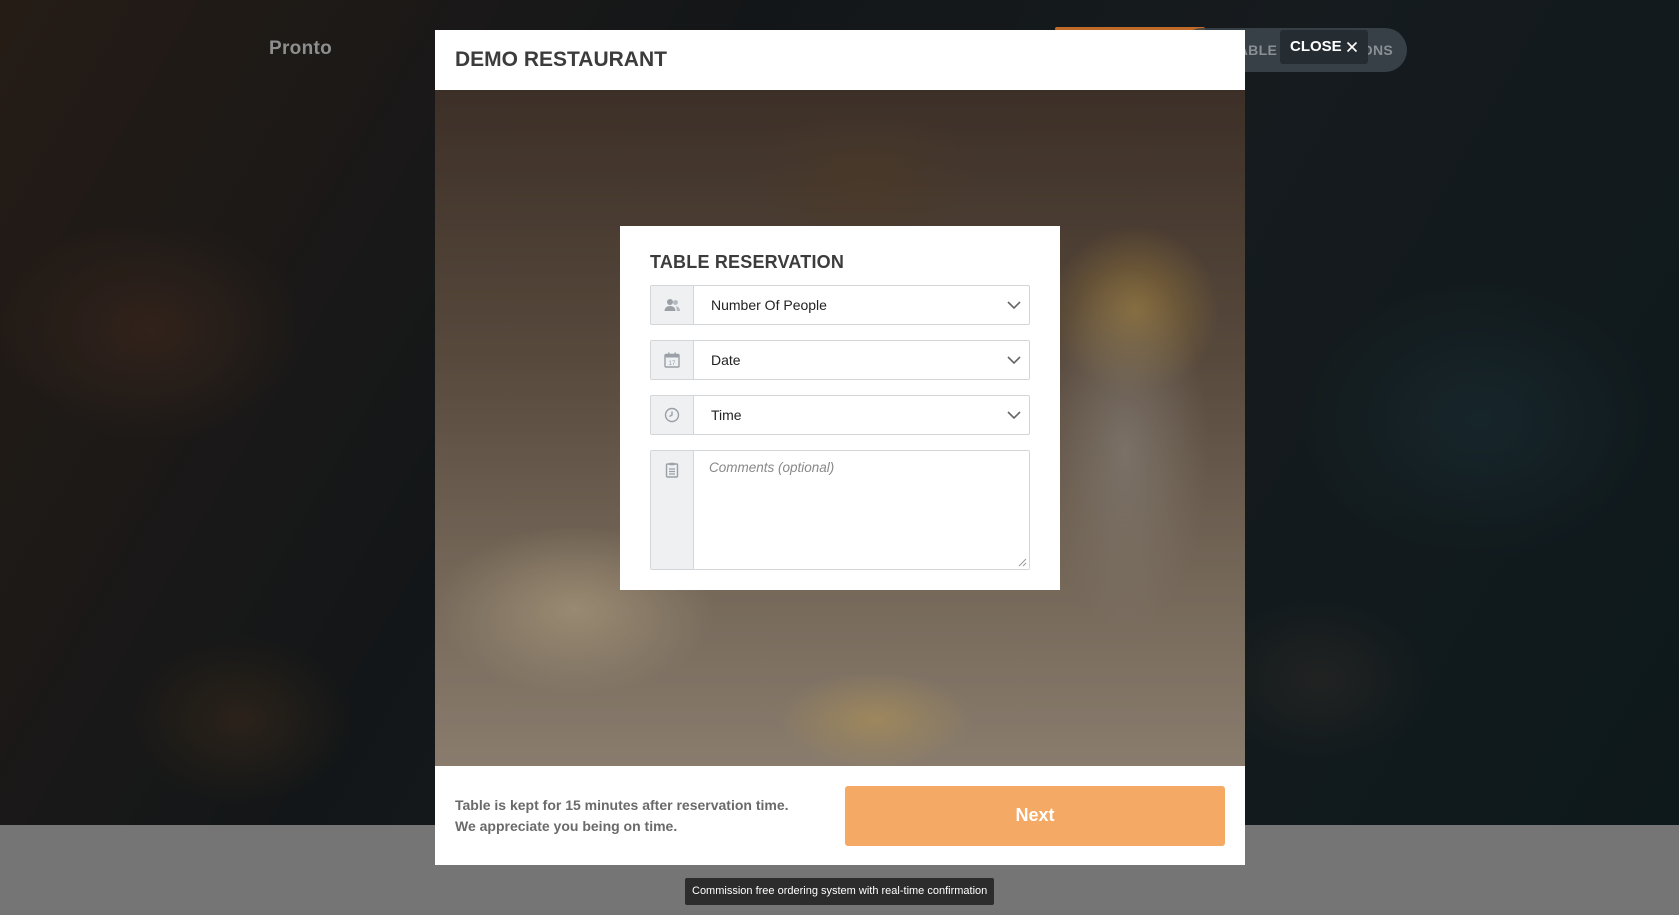  I want to click on modal-title: DEMO RESTAURANT, so click(561, 59).